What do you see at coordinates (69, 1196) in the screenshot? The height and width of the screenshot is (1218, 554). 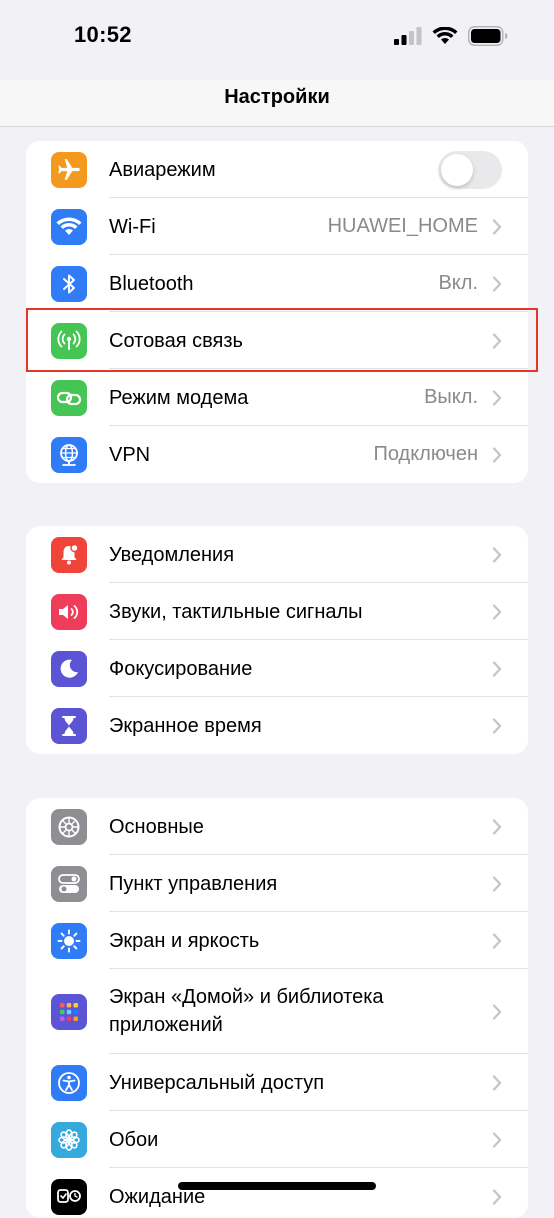 I see `standby-icon` at bounding box center [69, 1196].